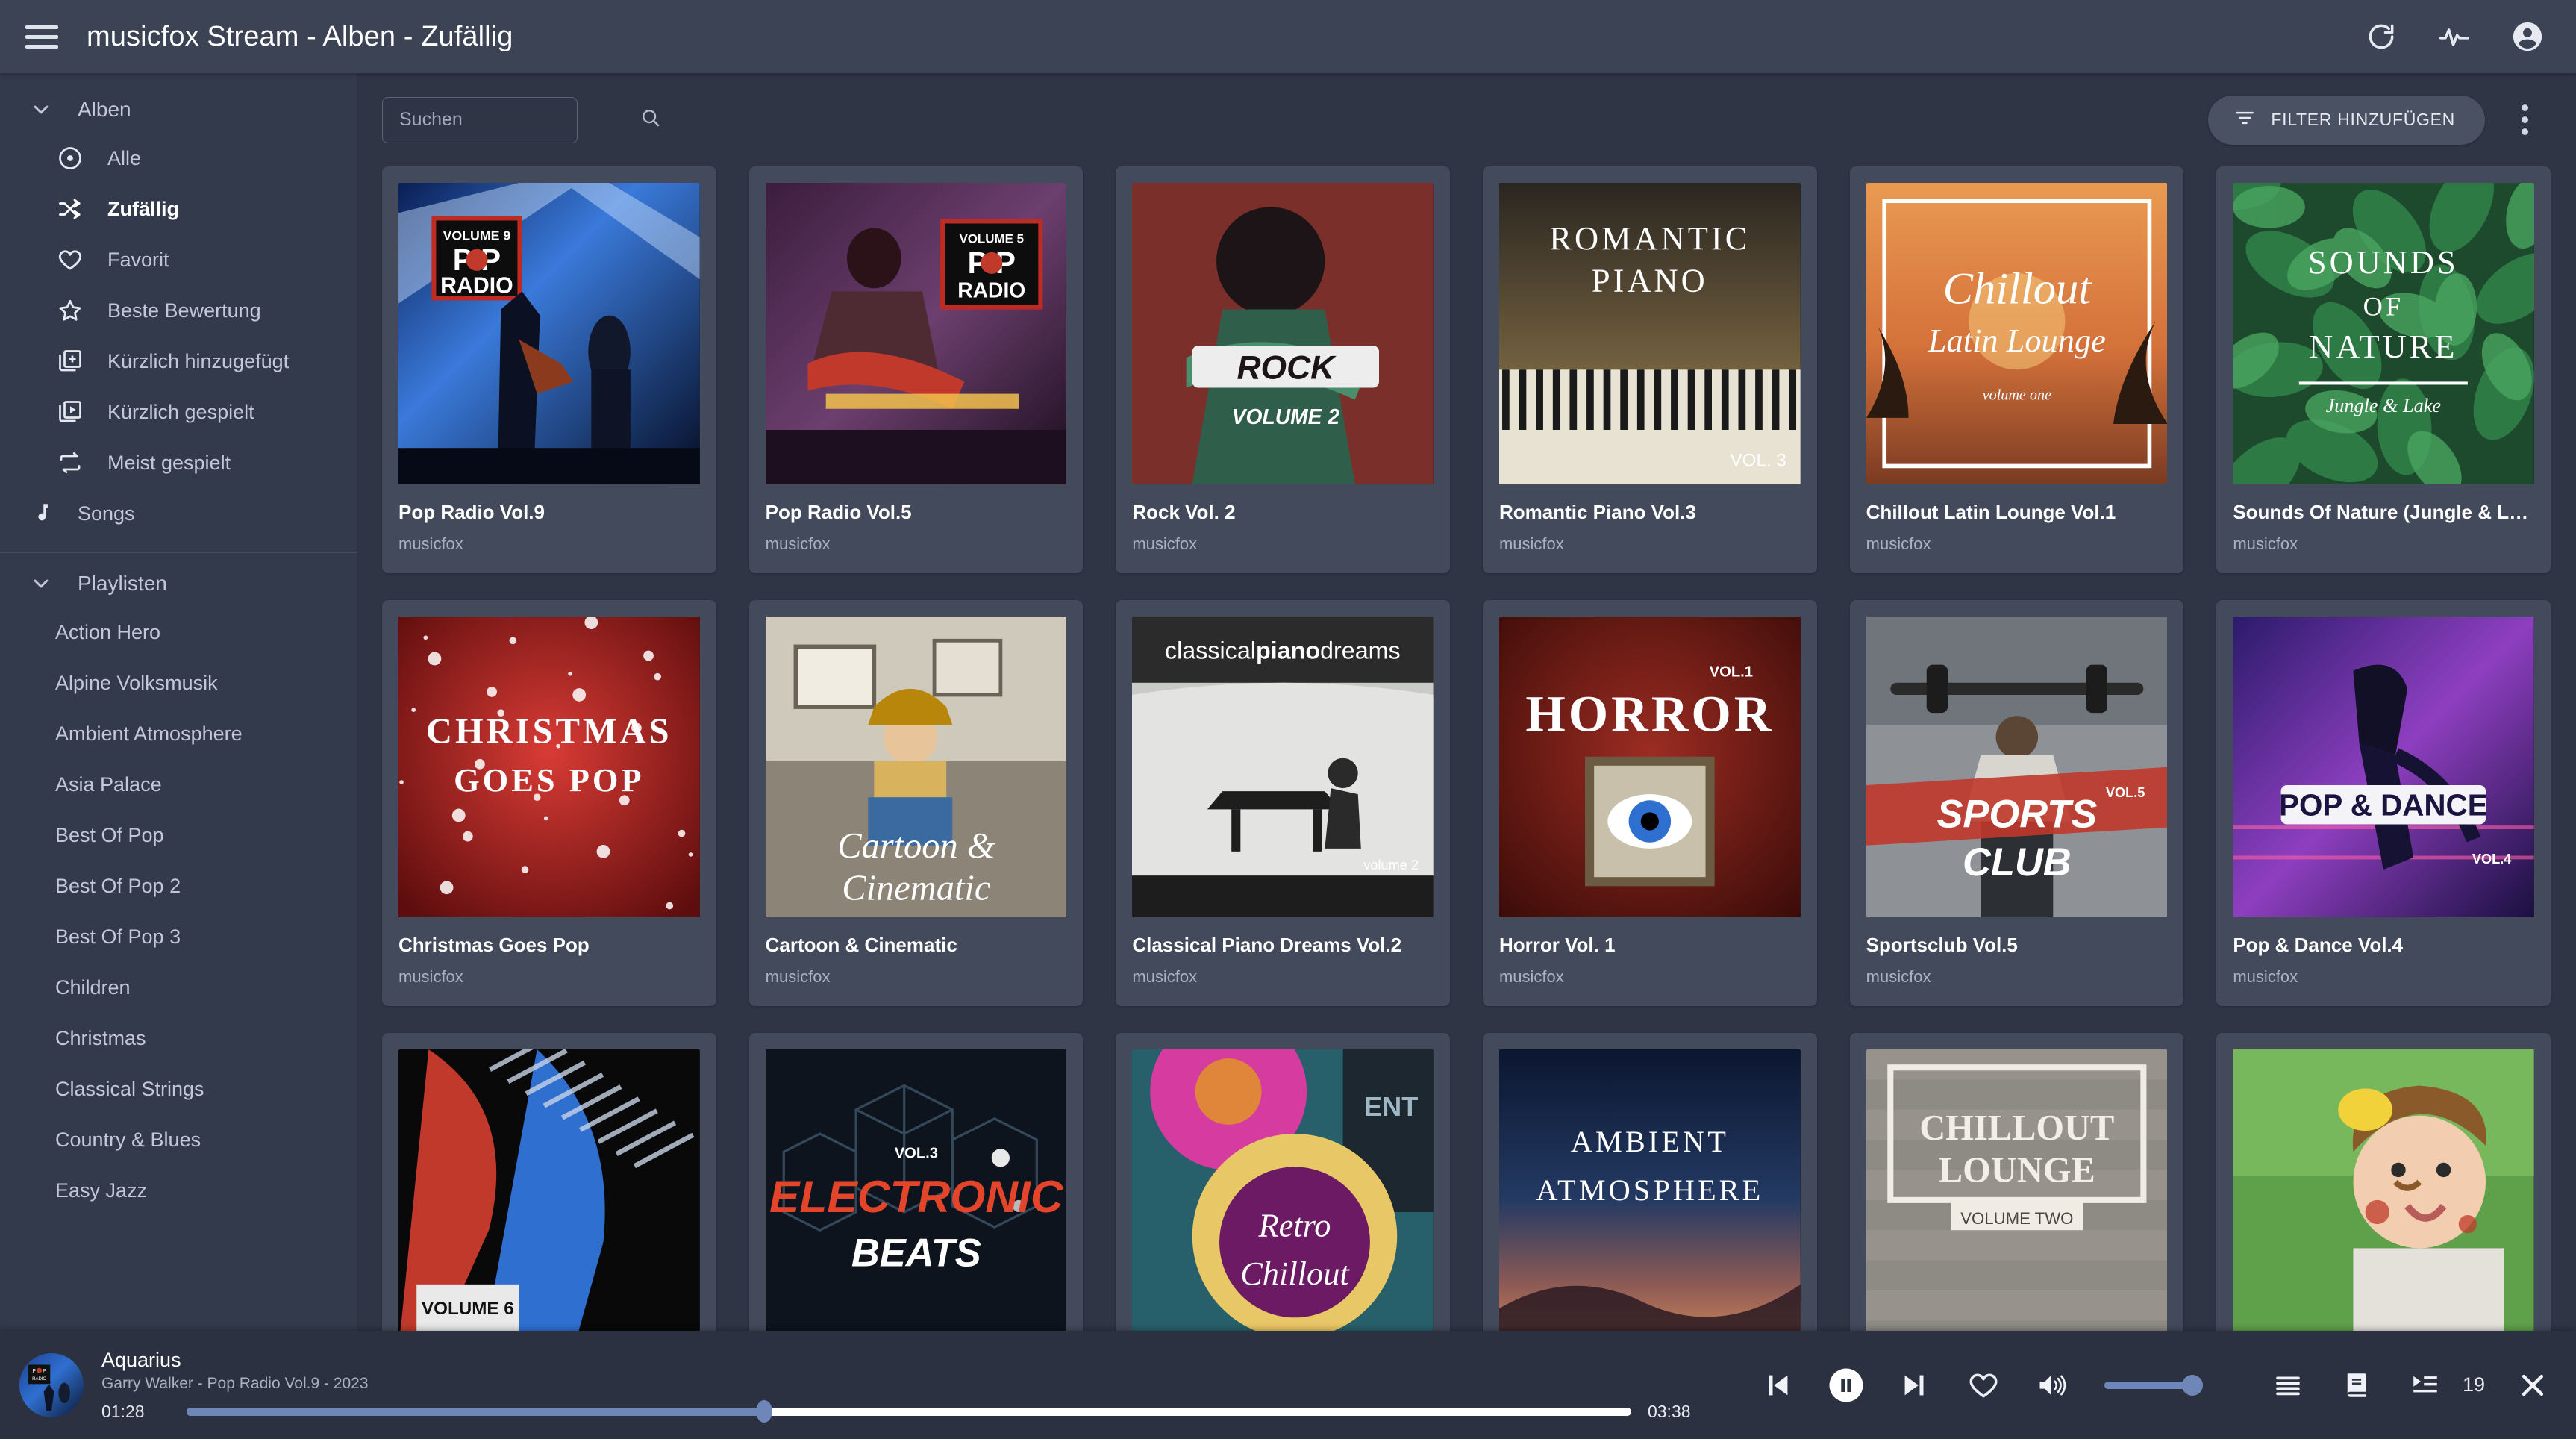 This screenshot has height=1439, width=2576. I want to click on sidebar-group-playlisten: Playlisten, so click(178, 584).